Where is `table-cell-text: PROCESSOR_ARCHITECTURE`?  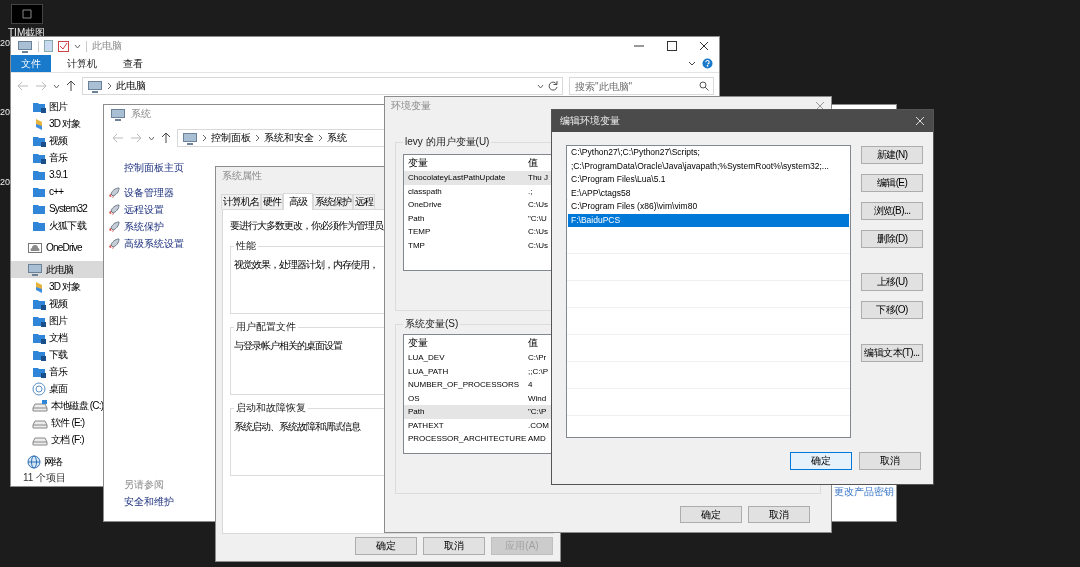 table-cell-text: PROCESSOR_ARCHITECTURE is located at coordinates (467, 439).